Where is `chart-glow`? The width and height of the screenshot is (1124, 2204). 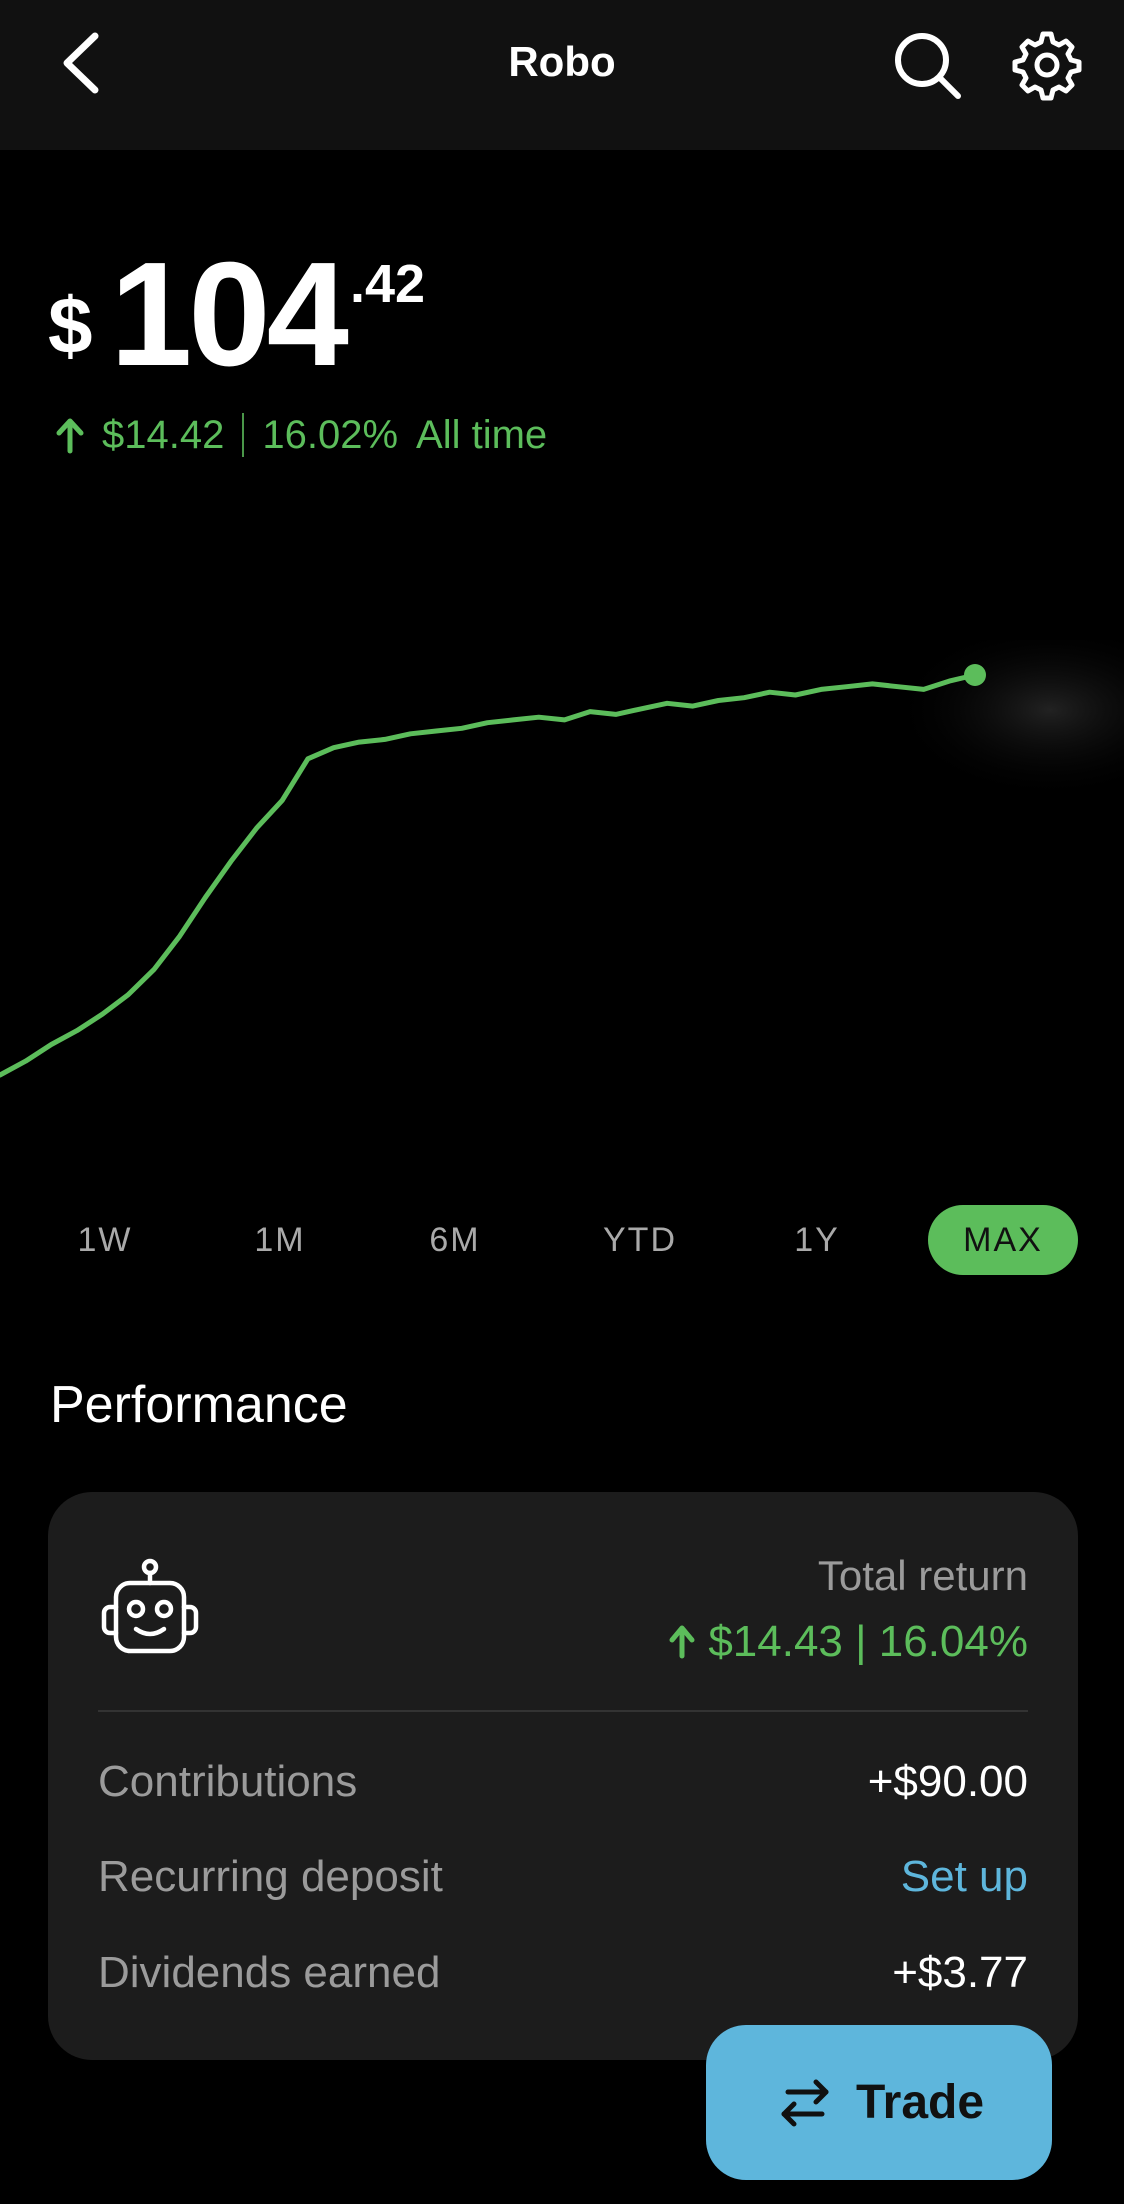 chart-glow is located at coordinates (1007, 720).